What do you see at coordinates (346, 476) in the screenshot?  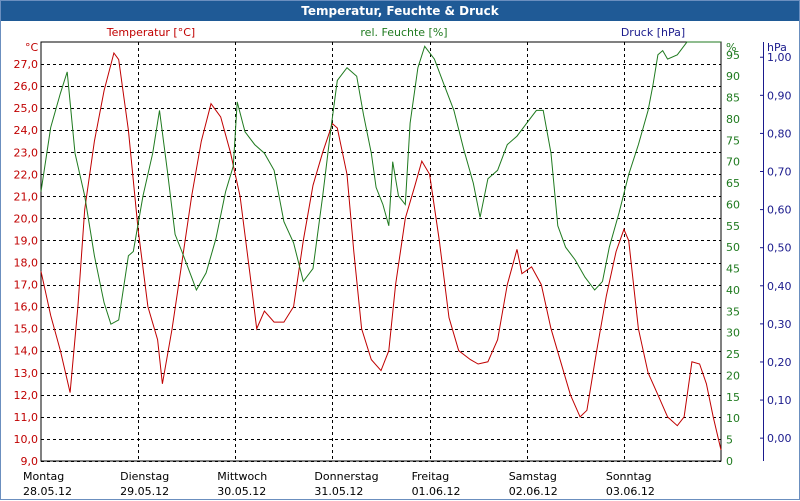 I see `x-day-label: Donnerstag` at bounding box center [346, 476].